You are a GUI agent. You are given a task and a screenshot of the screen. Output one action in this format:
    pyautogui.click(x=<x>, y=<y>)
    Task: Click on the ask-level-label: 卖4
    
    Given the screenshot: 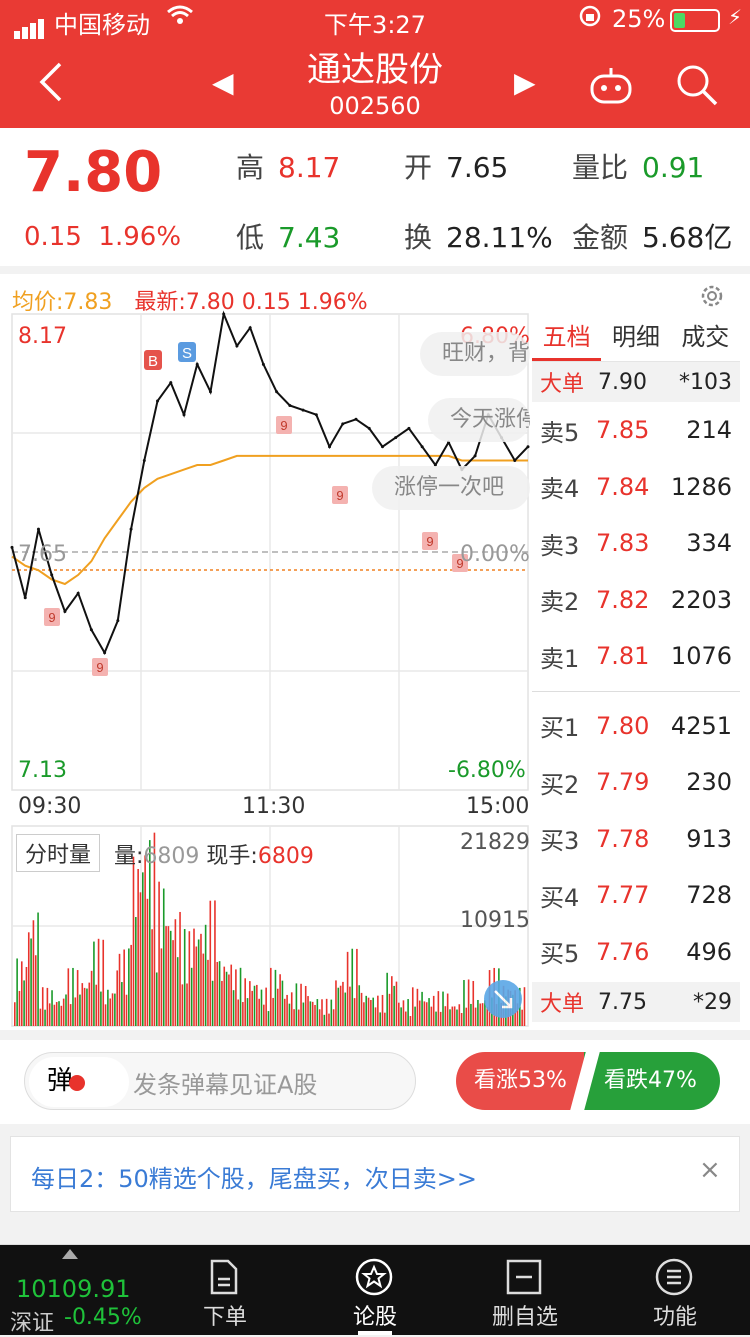 What is the action you would take?
    pyautogui.click(x=560, y=489)
    